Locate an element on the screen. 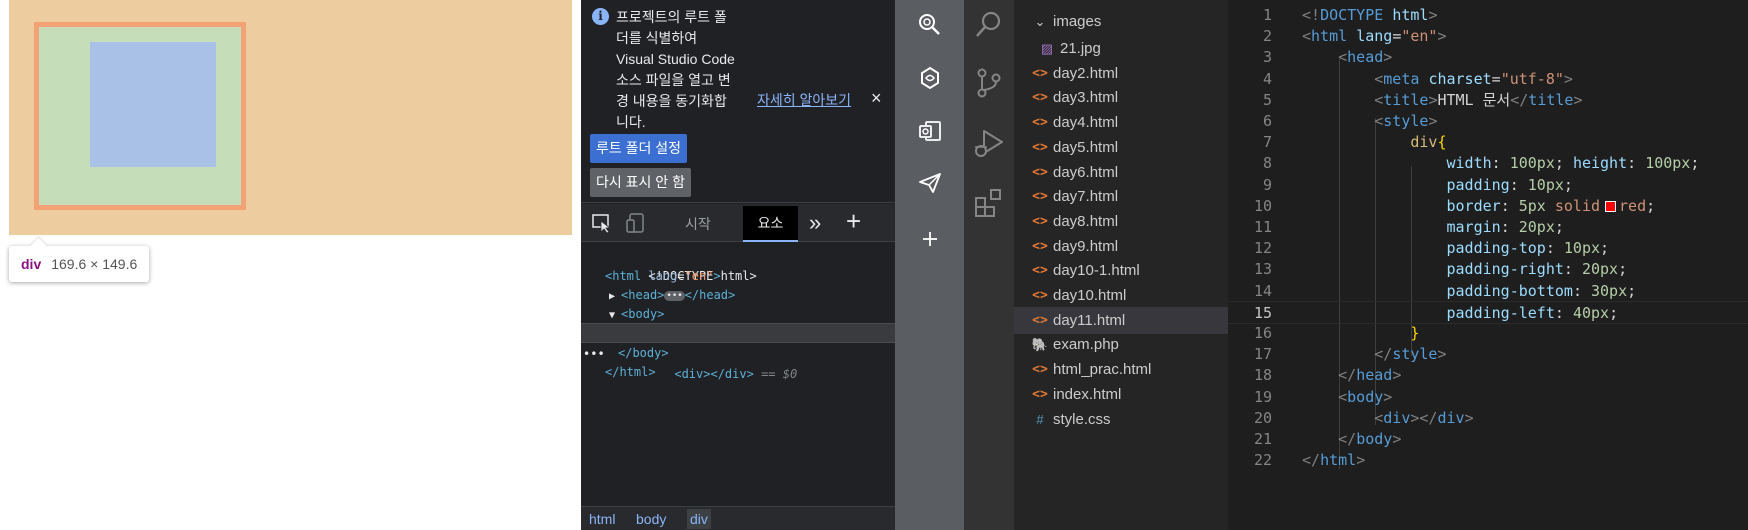  code-line: 13 padding-right: 20px; is located at coordinates (1488, 270).